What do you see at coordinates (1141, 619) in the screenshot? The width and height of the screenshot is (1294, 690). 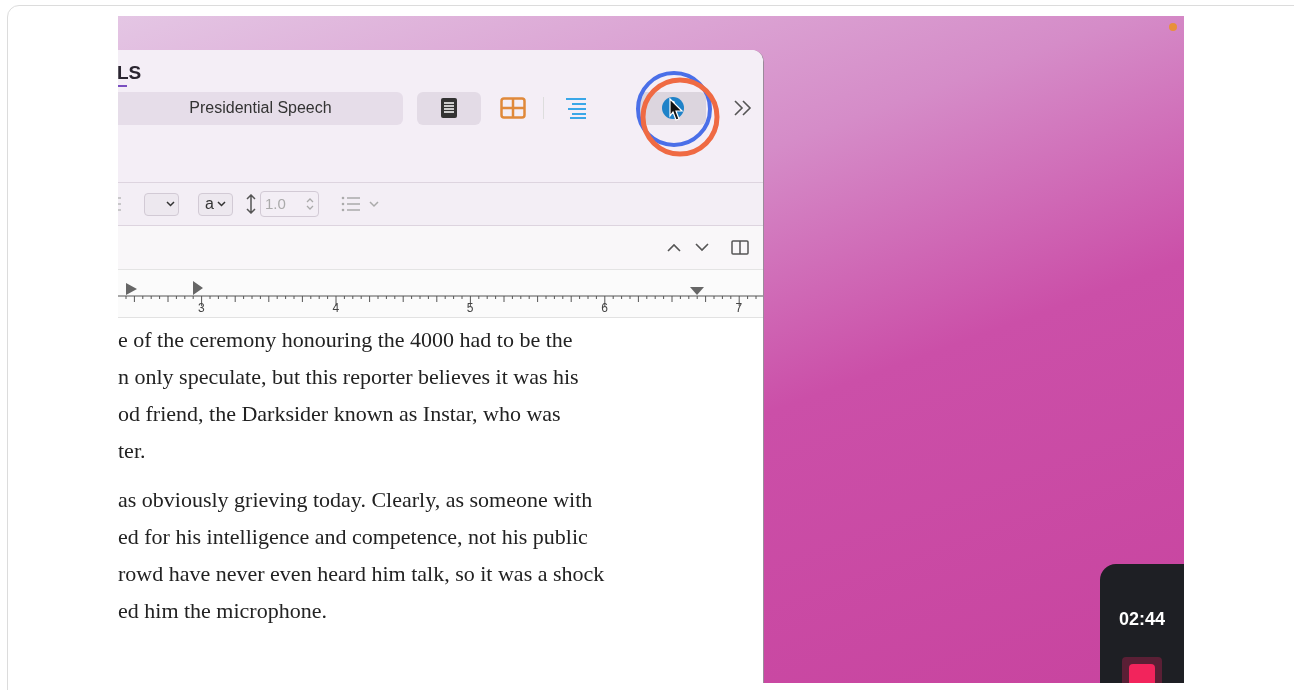 I see `recording-timer: 02:44` at bounding box center [1141, 619].